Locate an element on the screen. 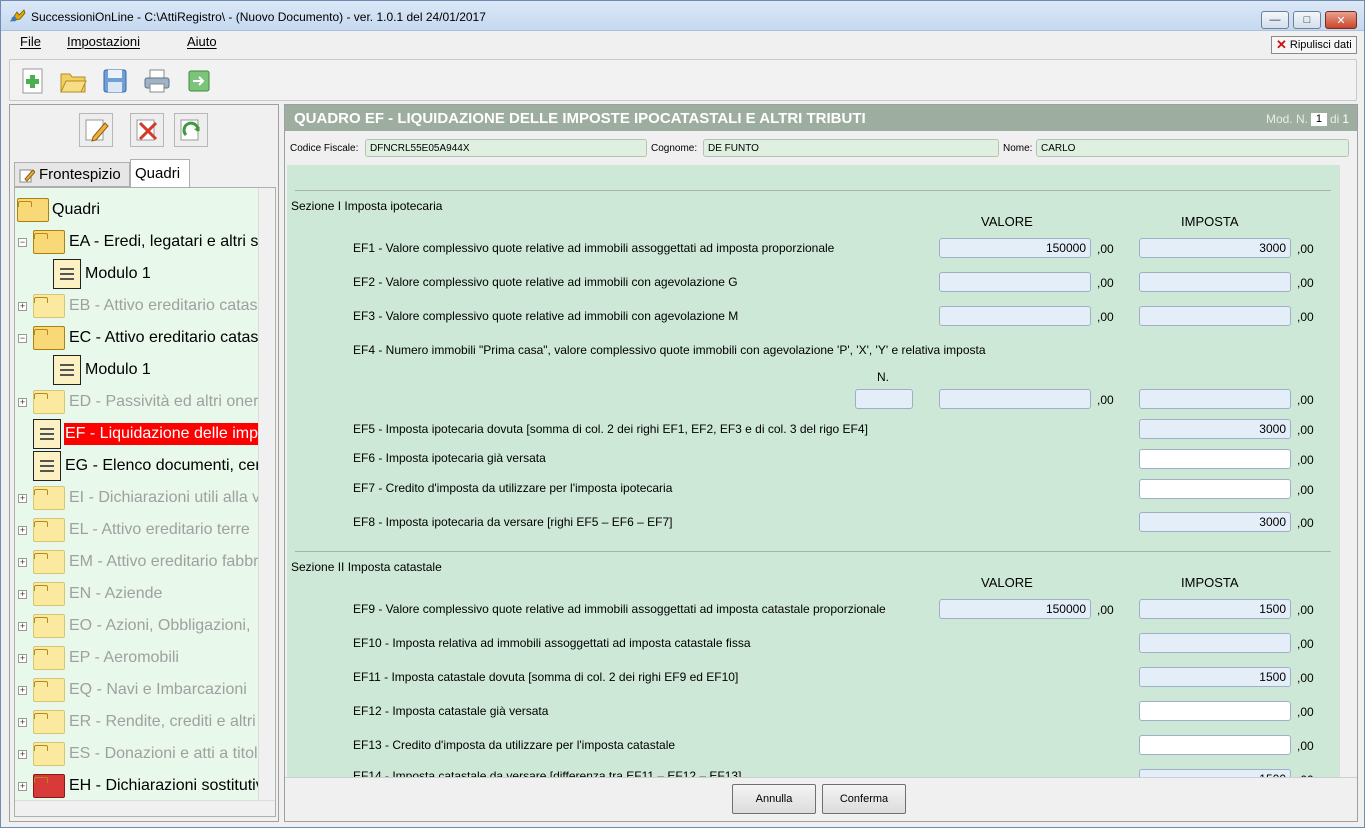 This screenshot has height=828, width=1365. tree-item: EQ - Navi e Imbarcazioni is located at coordinates (140, 690).